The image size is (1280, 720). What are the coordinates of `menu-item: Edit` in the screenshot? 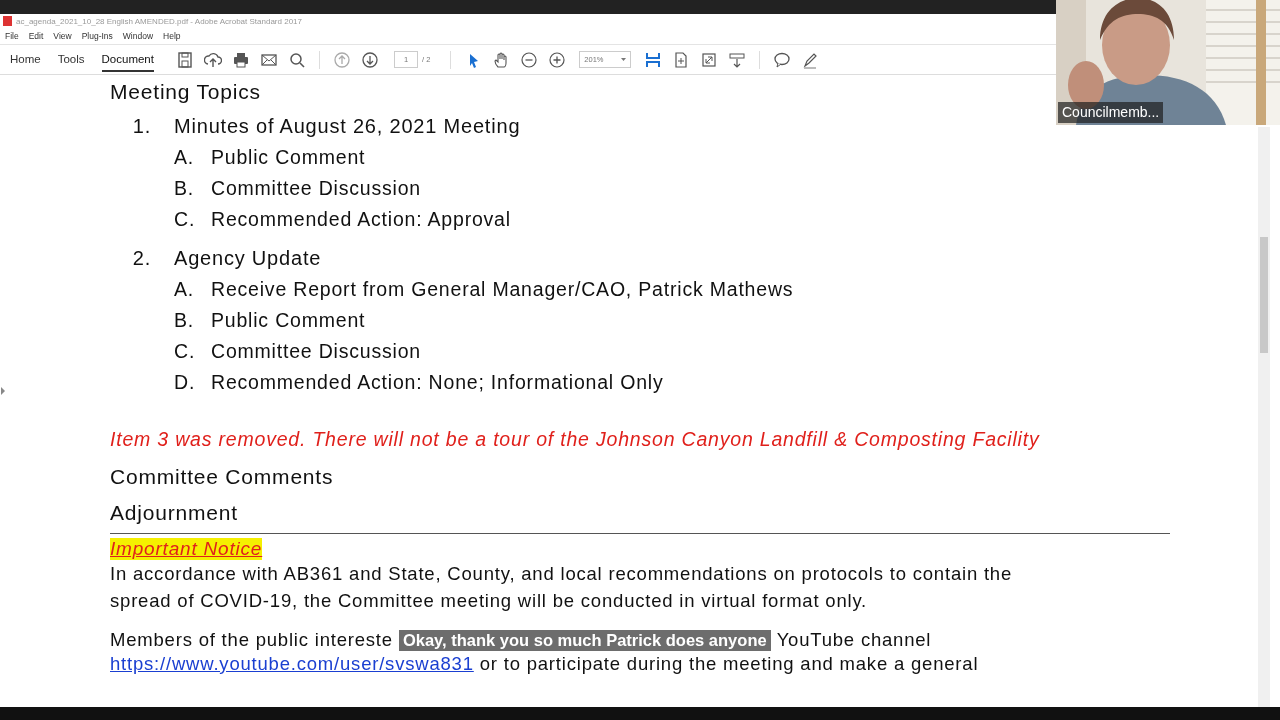 It's located at (36, 36).